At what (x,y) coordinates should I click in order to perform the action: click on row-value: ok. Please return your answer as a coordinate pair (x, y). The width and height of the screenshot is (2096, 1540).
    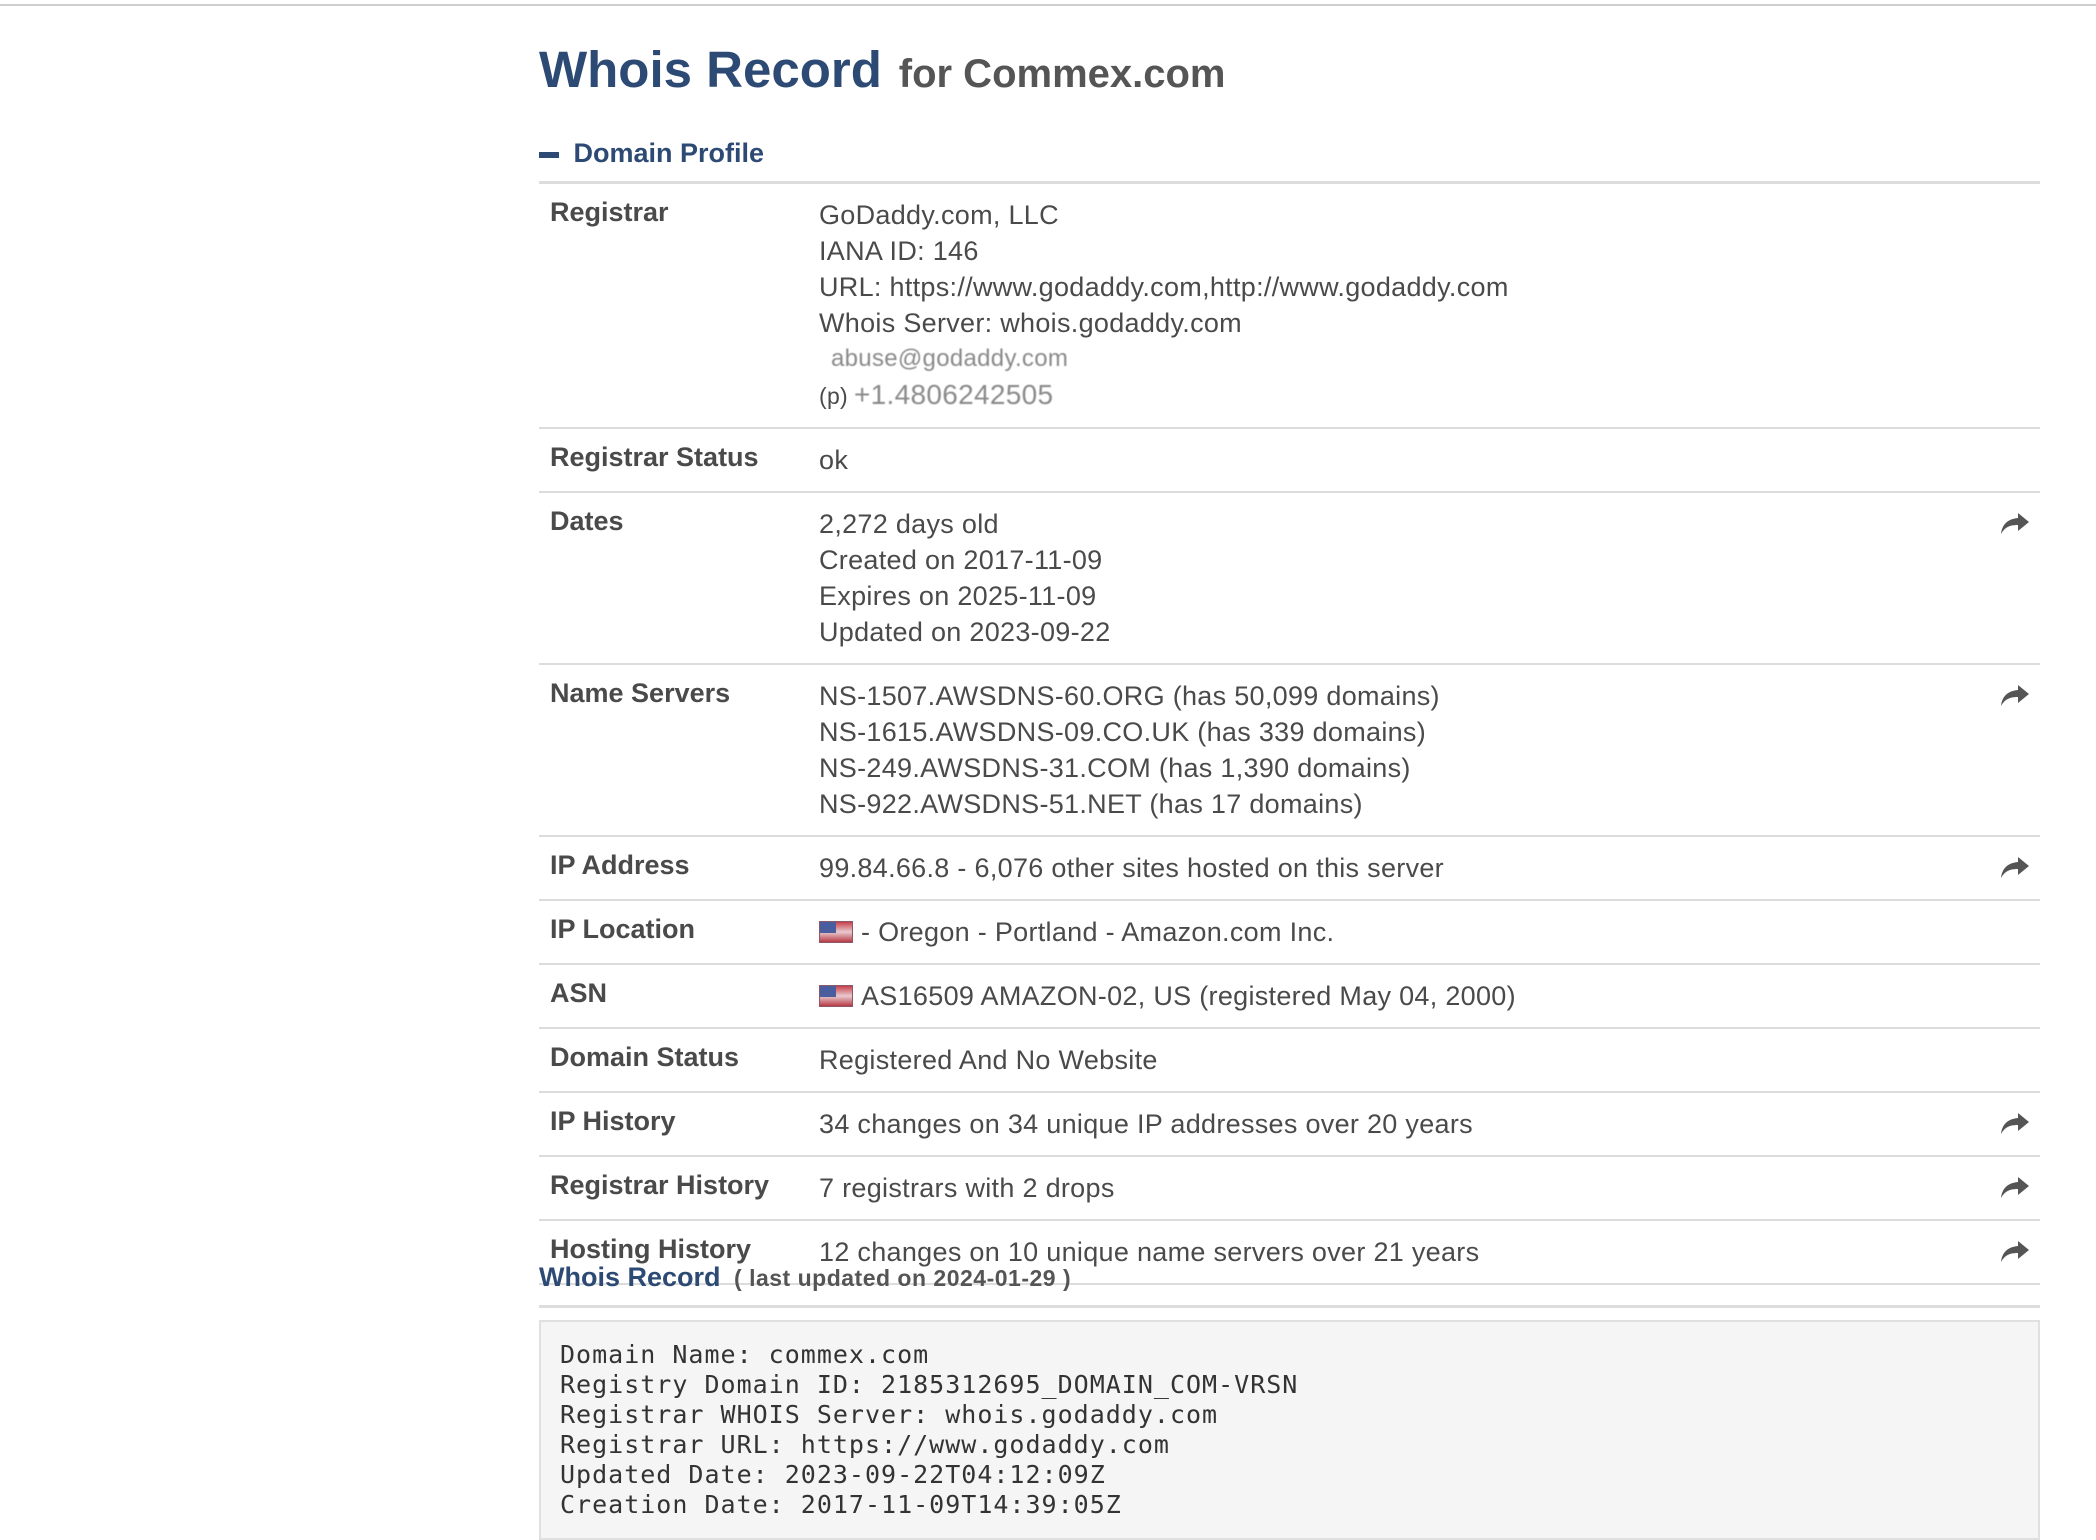
    Looking at the image, I should click on (1429, 460).